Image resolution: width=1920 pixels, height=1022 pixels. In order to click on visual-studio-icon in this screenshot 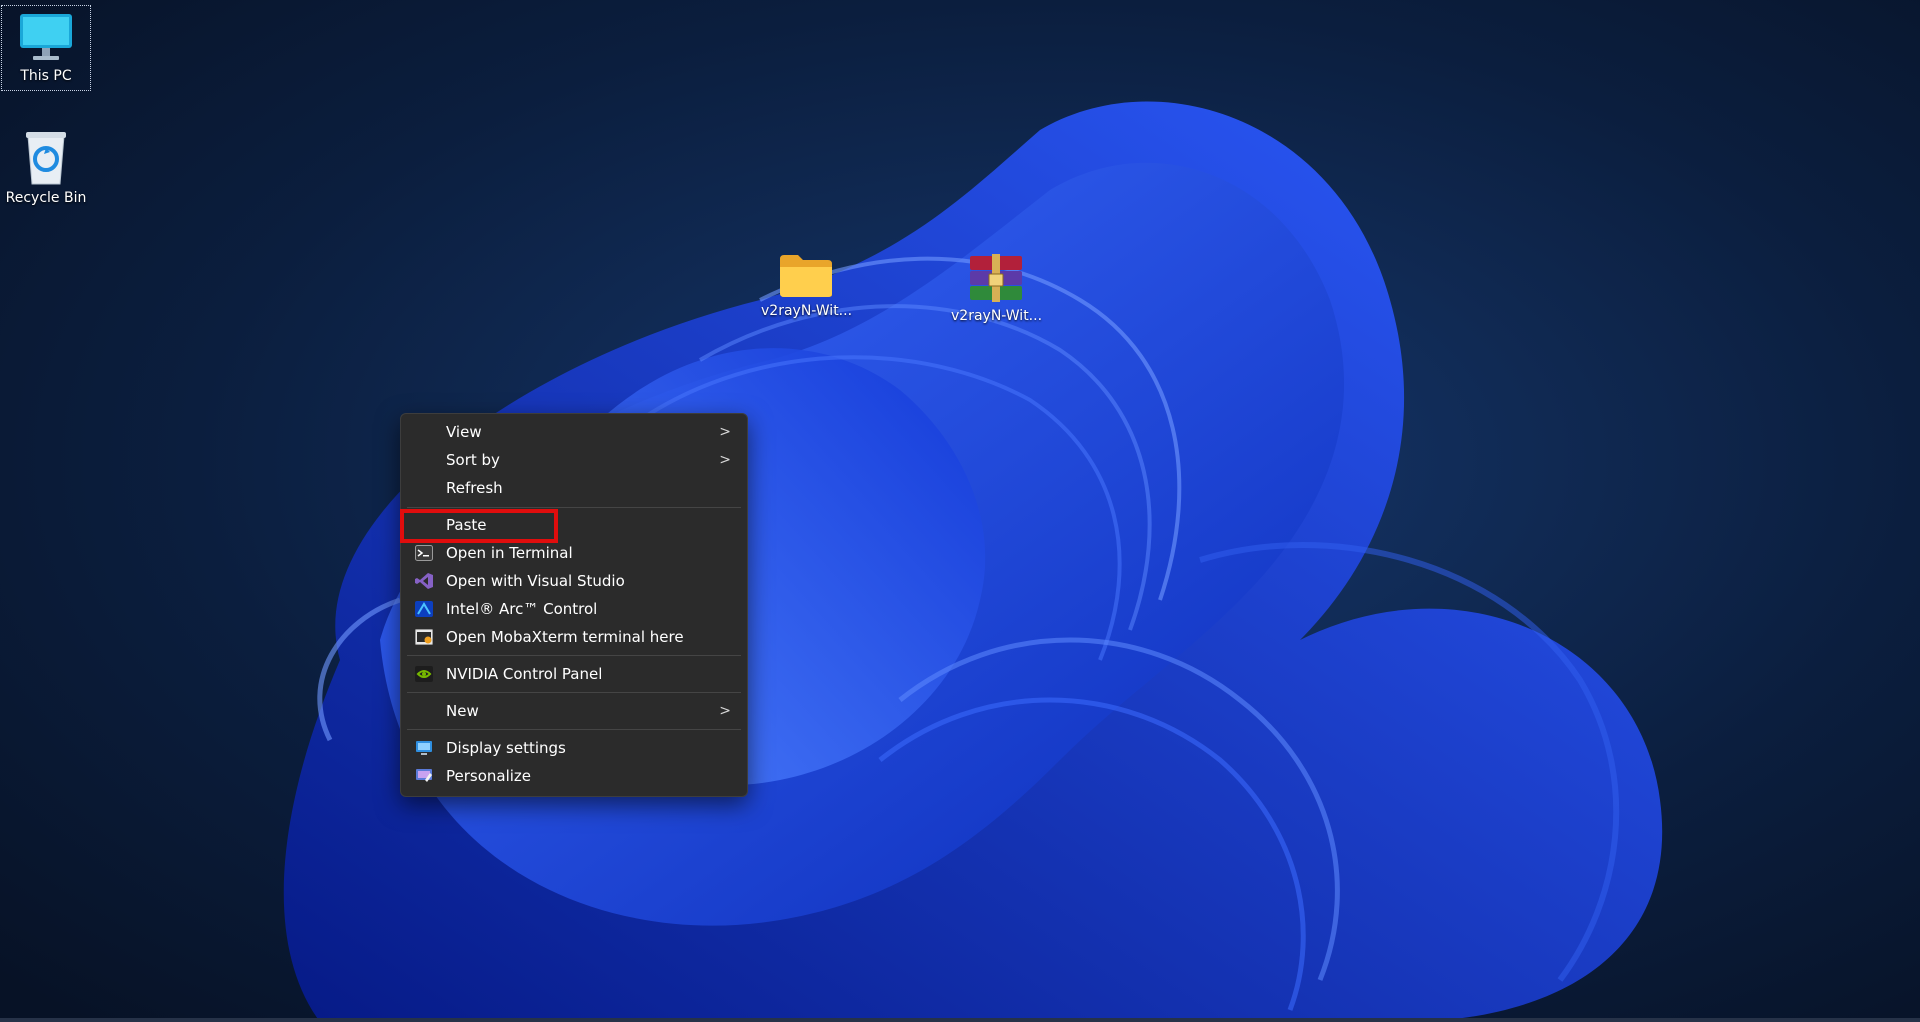, I will do `click(424, 581)`.